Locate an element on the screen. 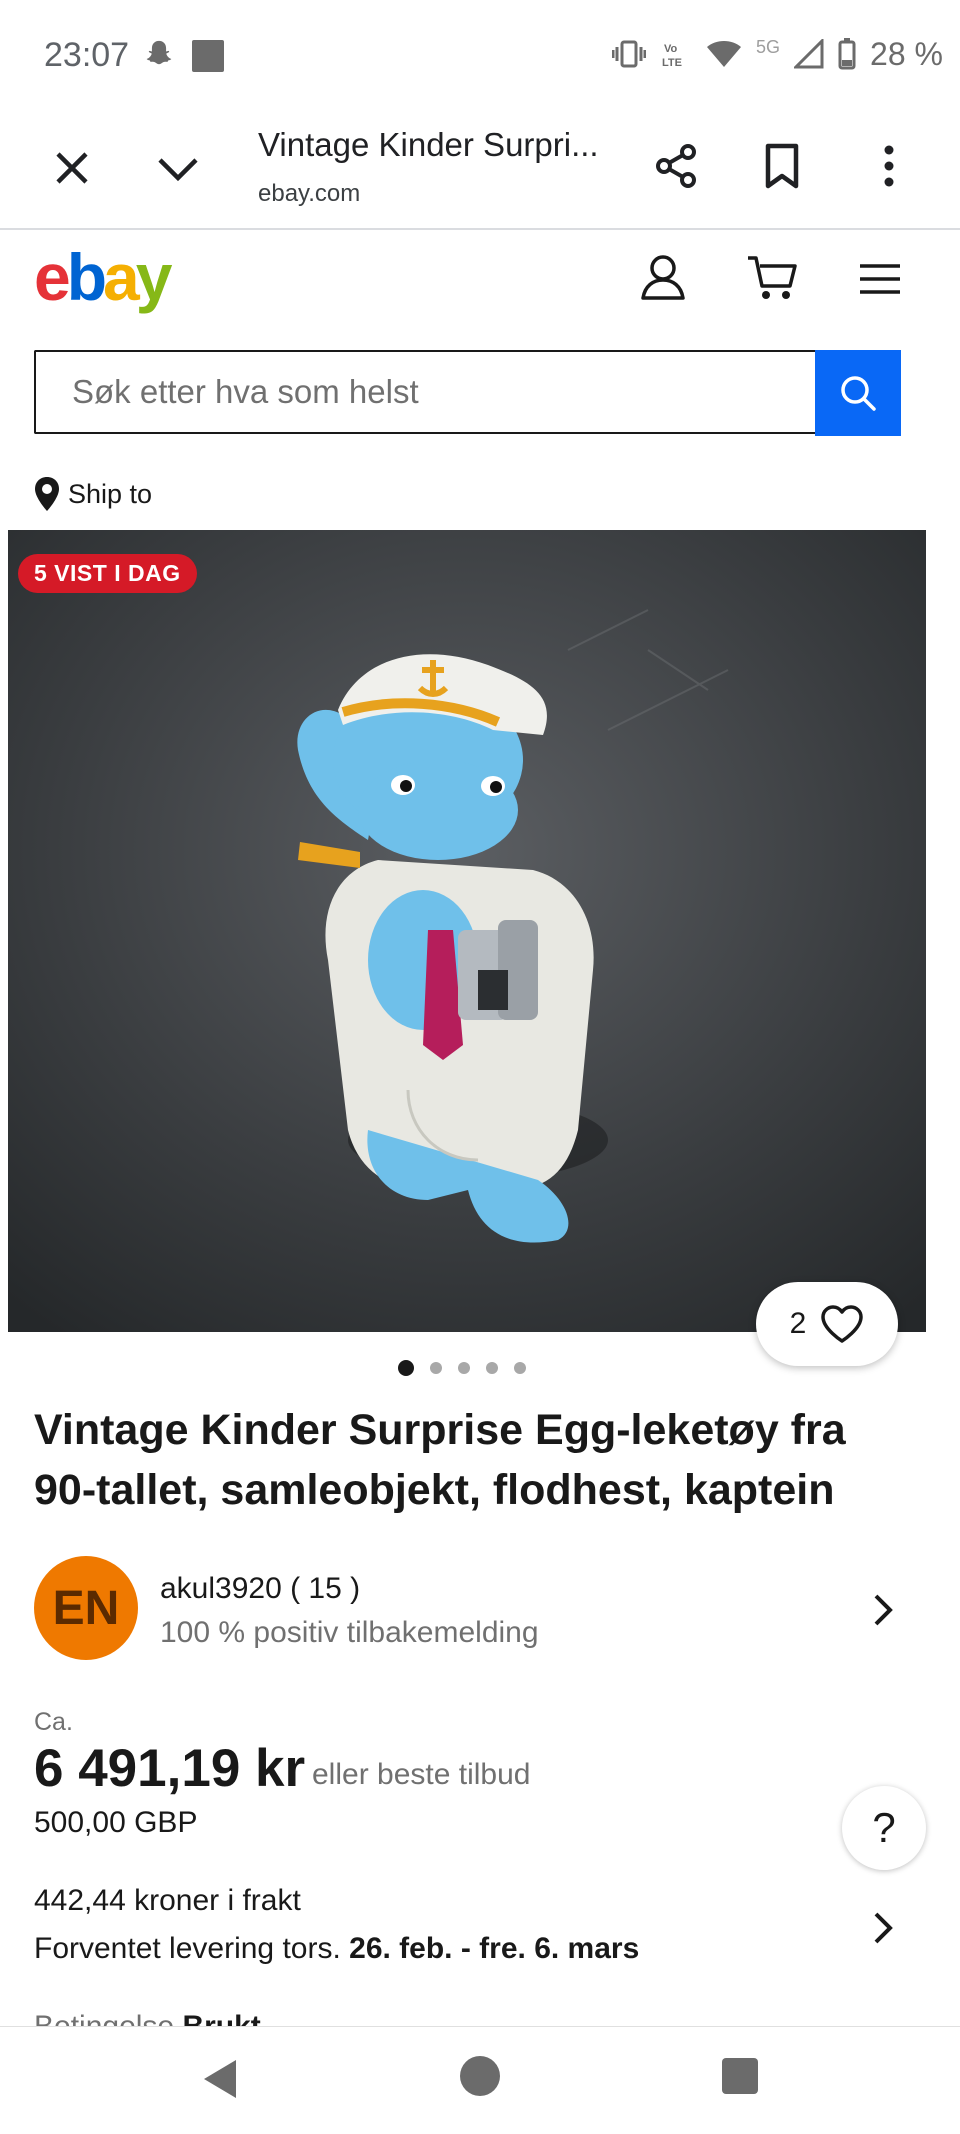 Image resolution: width=960 pixels, height=2134 pixels. network-type: 5G is located at coordinates (768, 46).